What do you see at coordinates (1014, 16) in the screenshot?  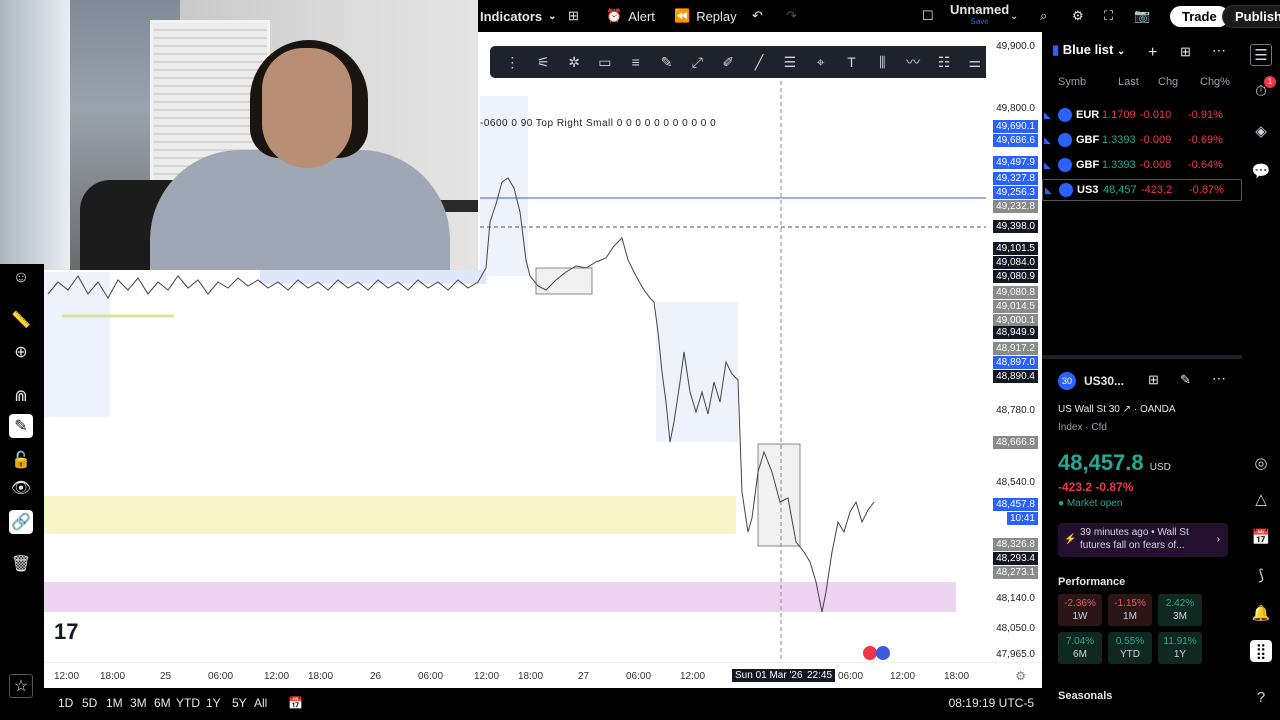 I see `layout-chevron-icon: ⌄` at bounding box center [1014, 16].